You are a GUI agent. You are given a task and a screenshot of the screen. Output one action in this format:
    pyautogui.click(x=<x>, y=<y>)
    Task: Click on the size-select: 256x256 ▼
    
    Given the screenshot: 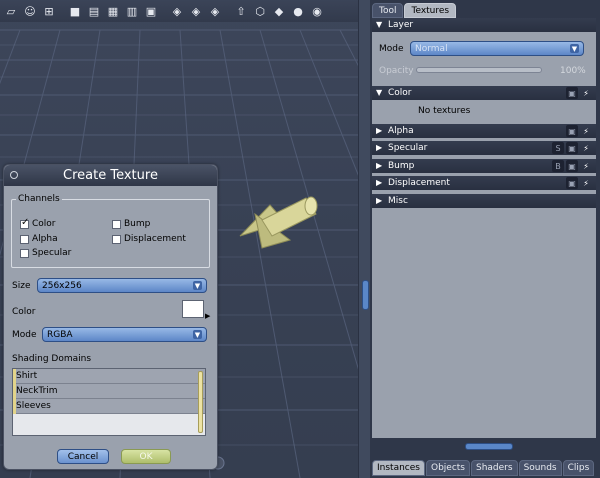 What is the action you would take?
    pyautogui.click(x=122, y=285)
    